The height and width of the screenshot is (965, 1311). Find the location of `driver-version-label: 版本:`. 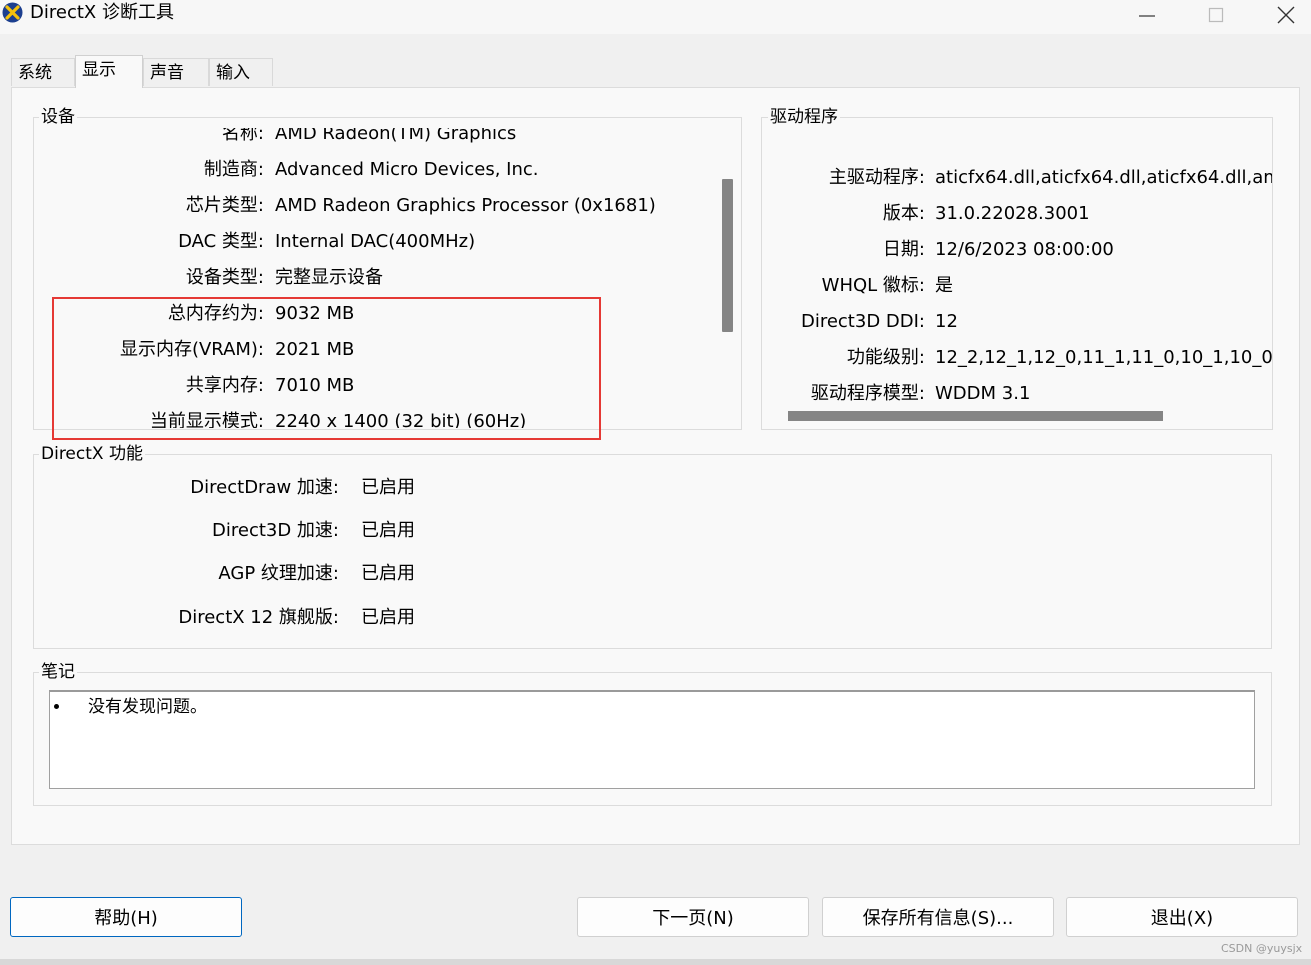

driver-version-label: 版本: is located at coordinates (903, 213).